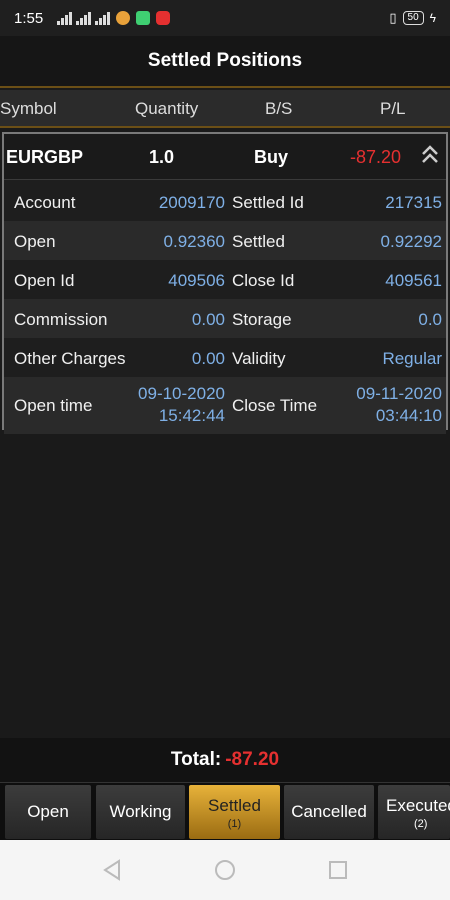 Image resolution: width=450 pixels, height=900 pixels. What do you see at coordinates (234, 805) in the screenshot?
I see `tab-label: Settled` at bounding box center [234, 805].